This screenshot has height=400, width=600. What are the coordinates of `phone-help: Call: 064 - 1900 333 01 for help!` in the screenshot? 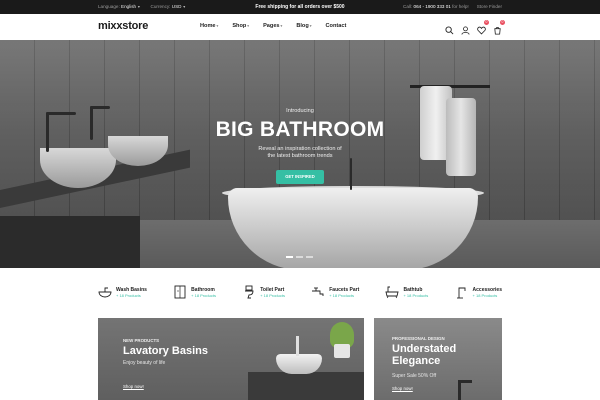 It's located at (436, 6).